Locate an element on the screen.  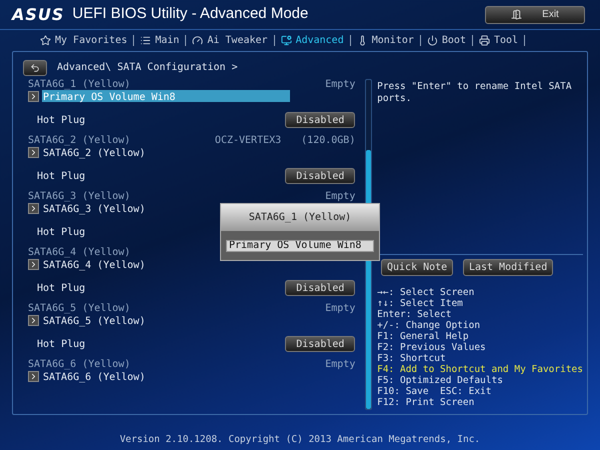
key-hint: F12: Print Screen is located at coordinates (426, 402).